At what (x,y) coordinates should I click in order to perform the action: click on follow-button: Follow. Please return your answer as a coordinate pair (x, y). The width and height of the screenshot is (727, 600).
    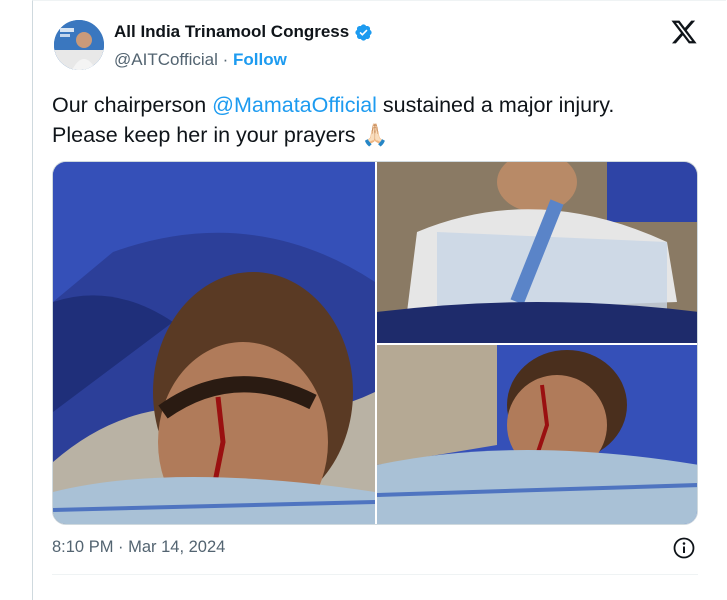
    Looking at the image, I should click on (260, 59).